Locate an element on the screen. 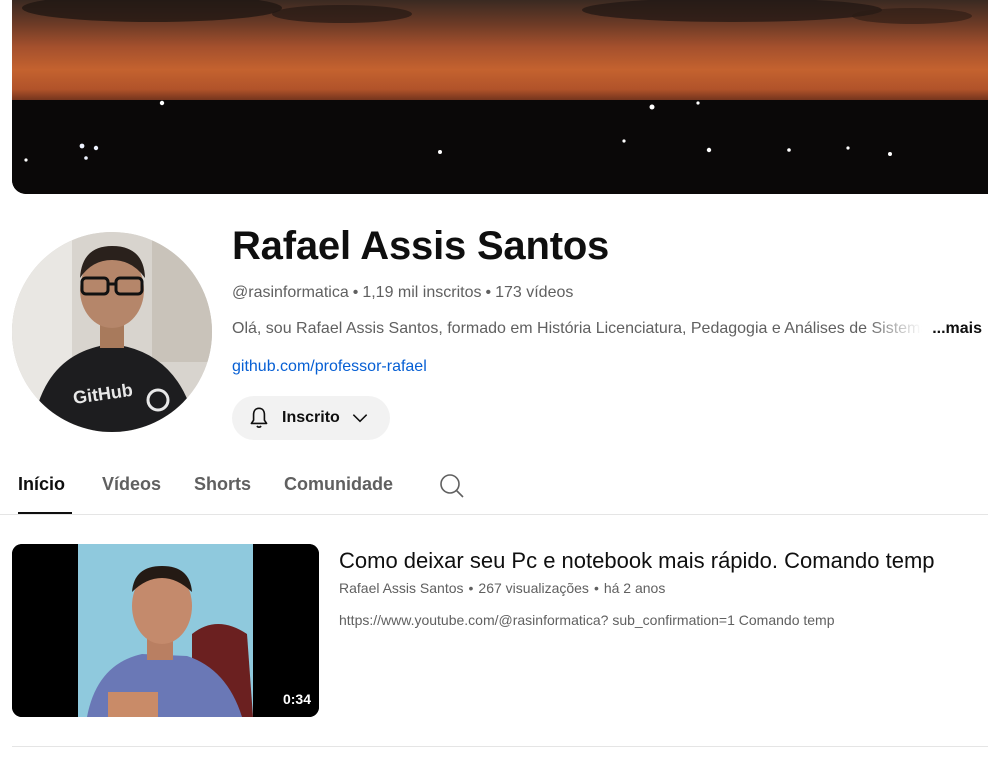 Image resolution: width=988 pixels, height=765 pixels. video-duration: 0:34 is located at coordinates (296, 699).